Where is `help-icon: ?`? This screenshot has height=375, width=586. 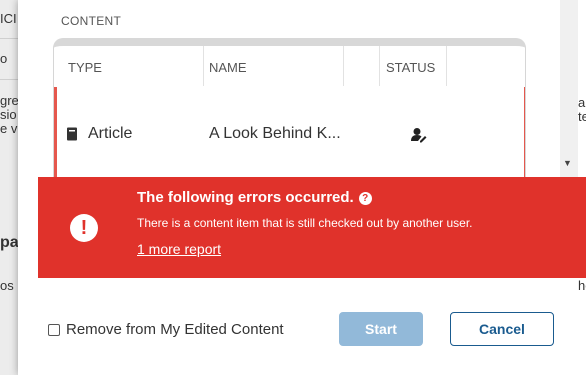 help-icon: ? is located at coordinates (365, 198).